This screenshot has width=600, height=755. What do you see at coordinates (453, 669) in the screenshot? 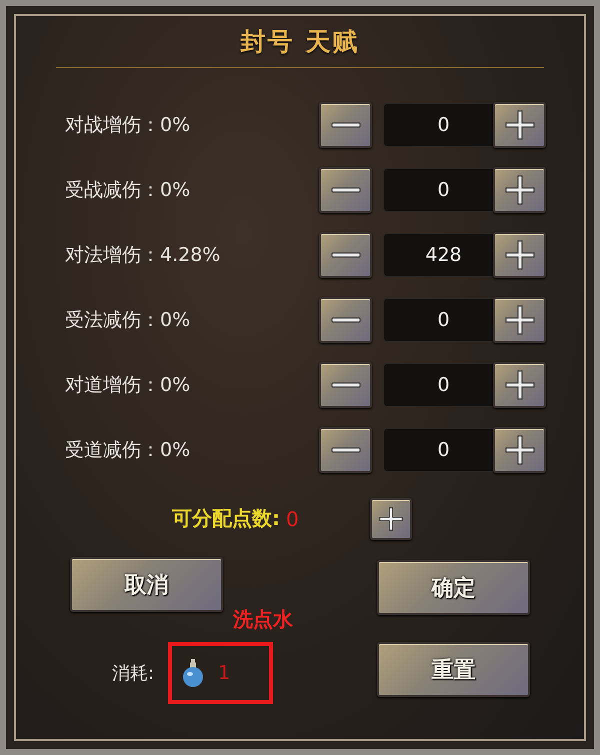
I see `reset-button: 重置` at bounding box center [453, 669].